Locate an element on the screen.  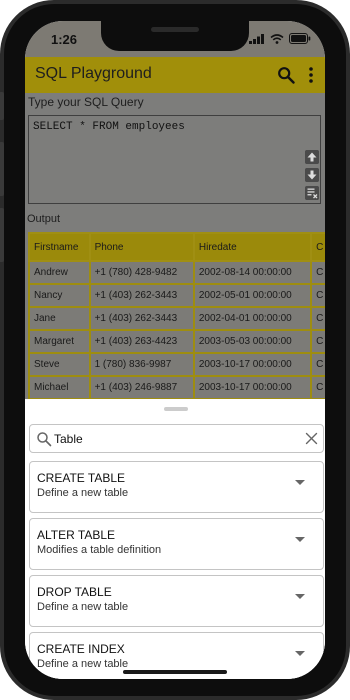
table-cell: 2002-08-14 00:00:00 is located at coordinates (252, 272).